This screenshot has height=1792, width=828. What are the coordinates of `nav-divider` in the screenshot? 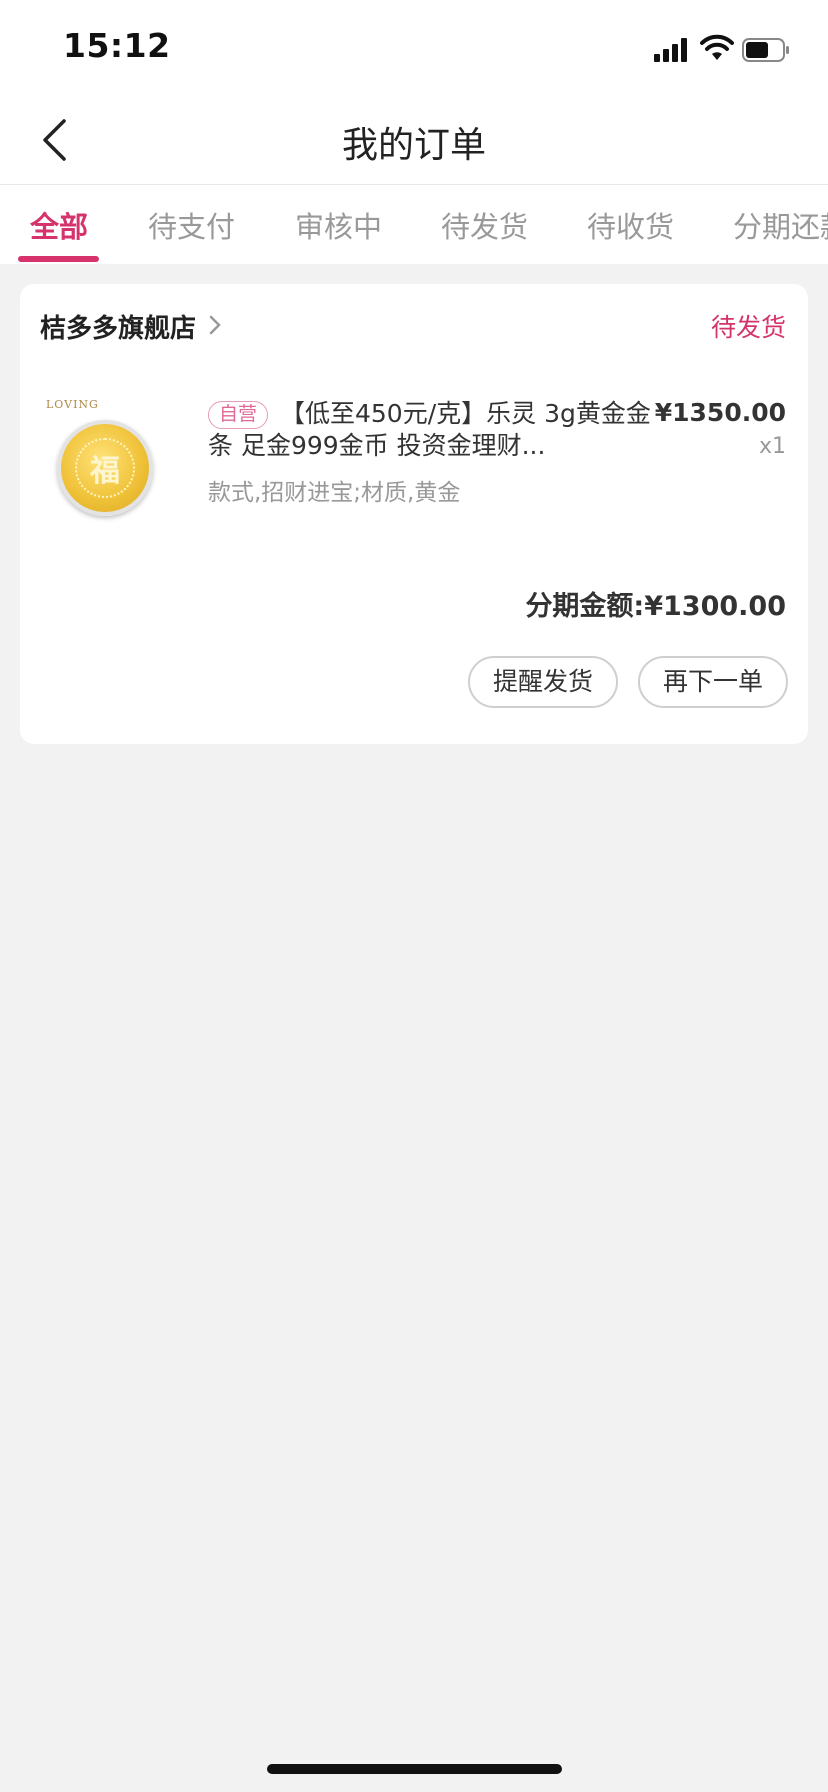 It's located at (414, 184).